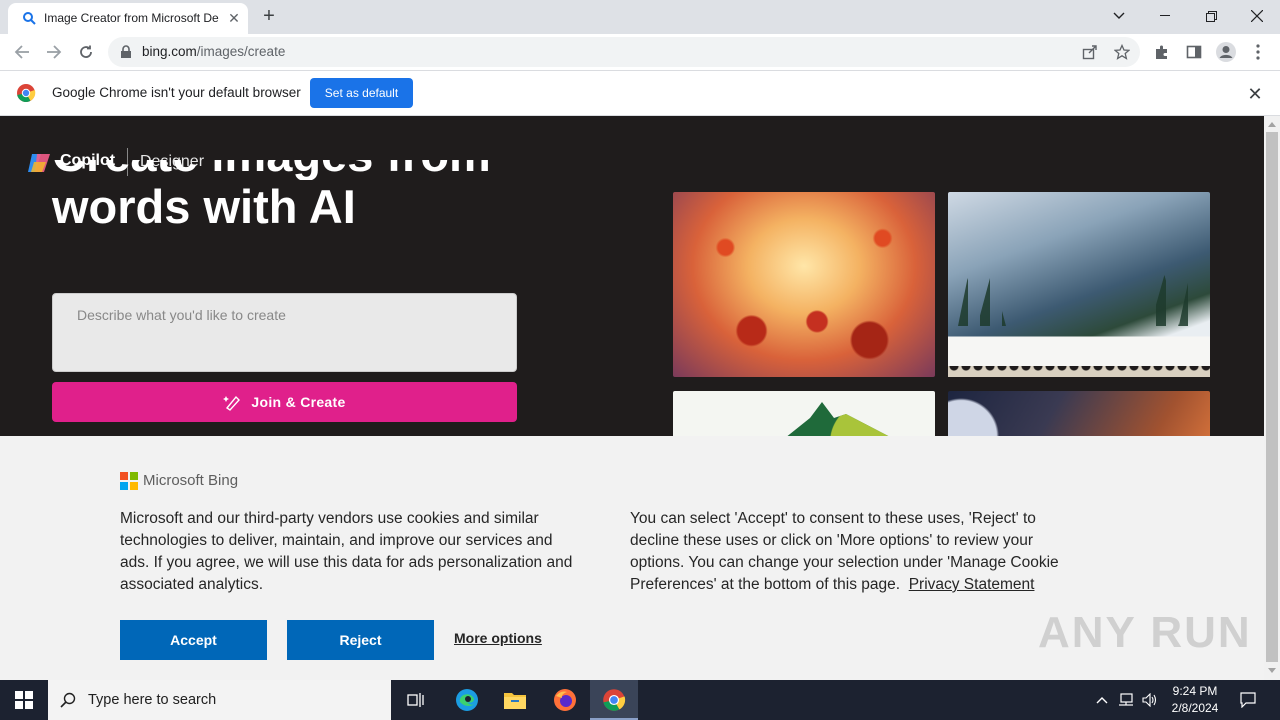  I want to click on close-icon, so click(1257, 16).